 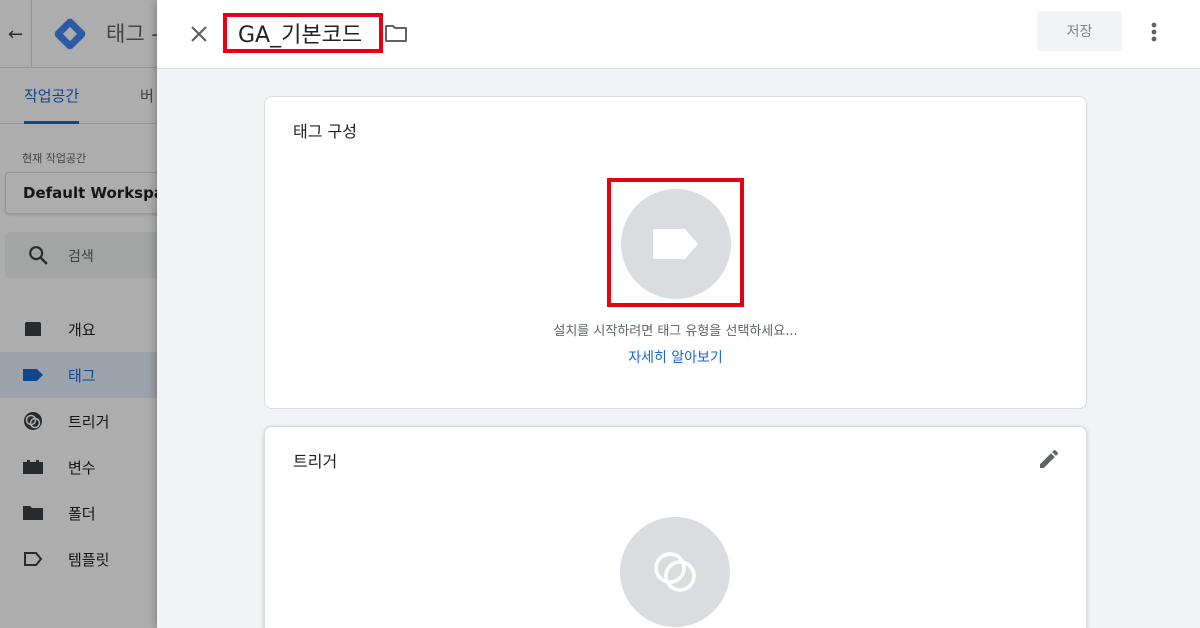 I want to click on tag-configuration-title: 태그 구성, so click(x=325, y=131).